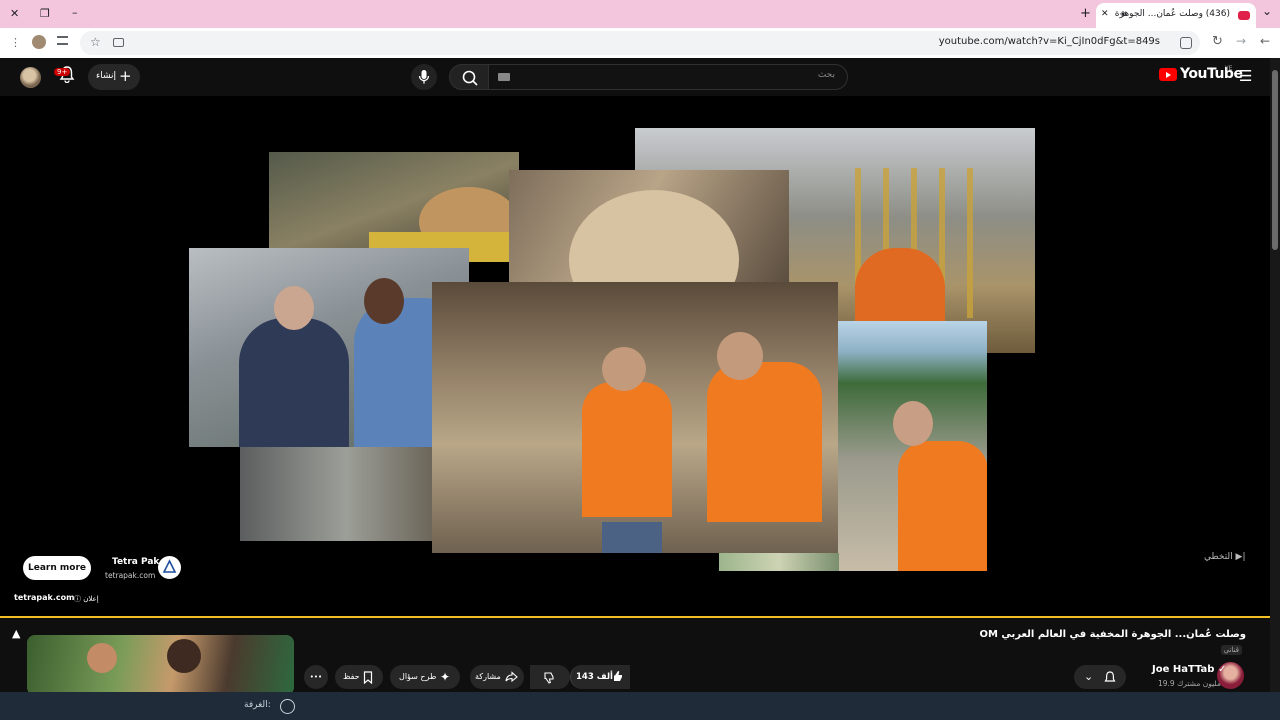 The image size is (1280, 720). What do you see at coordinates (257, 705) in the screenshot?
I see `room-label: الغرفة:` at bounding box center [257, 705].